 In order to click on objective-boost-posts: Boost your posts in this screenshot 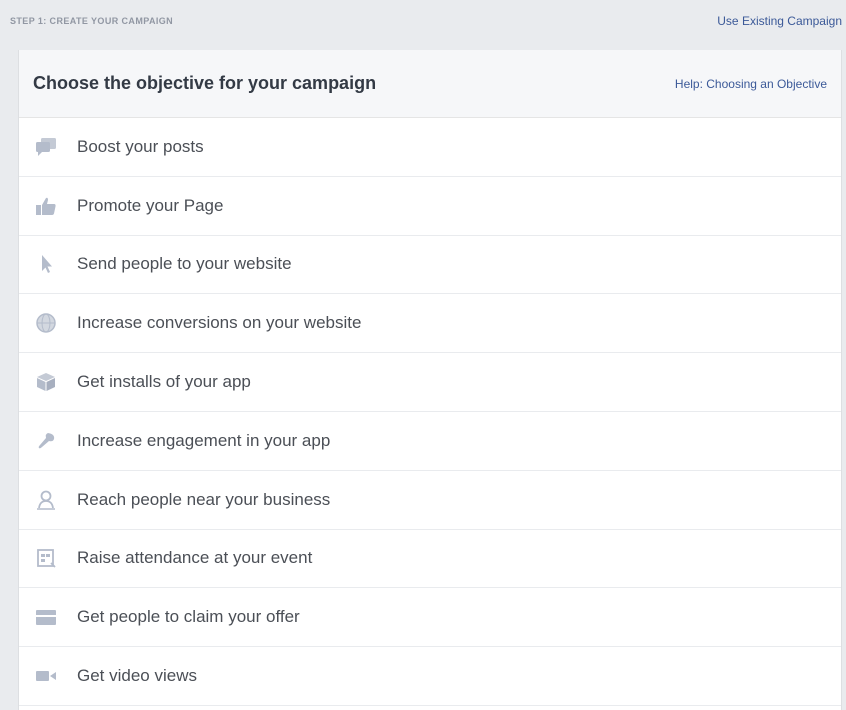, I will do `click(430, 147)`.